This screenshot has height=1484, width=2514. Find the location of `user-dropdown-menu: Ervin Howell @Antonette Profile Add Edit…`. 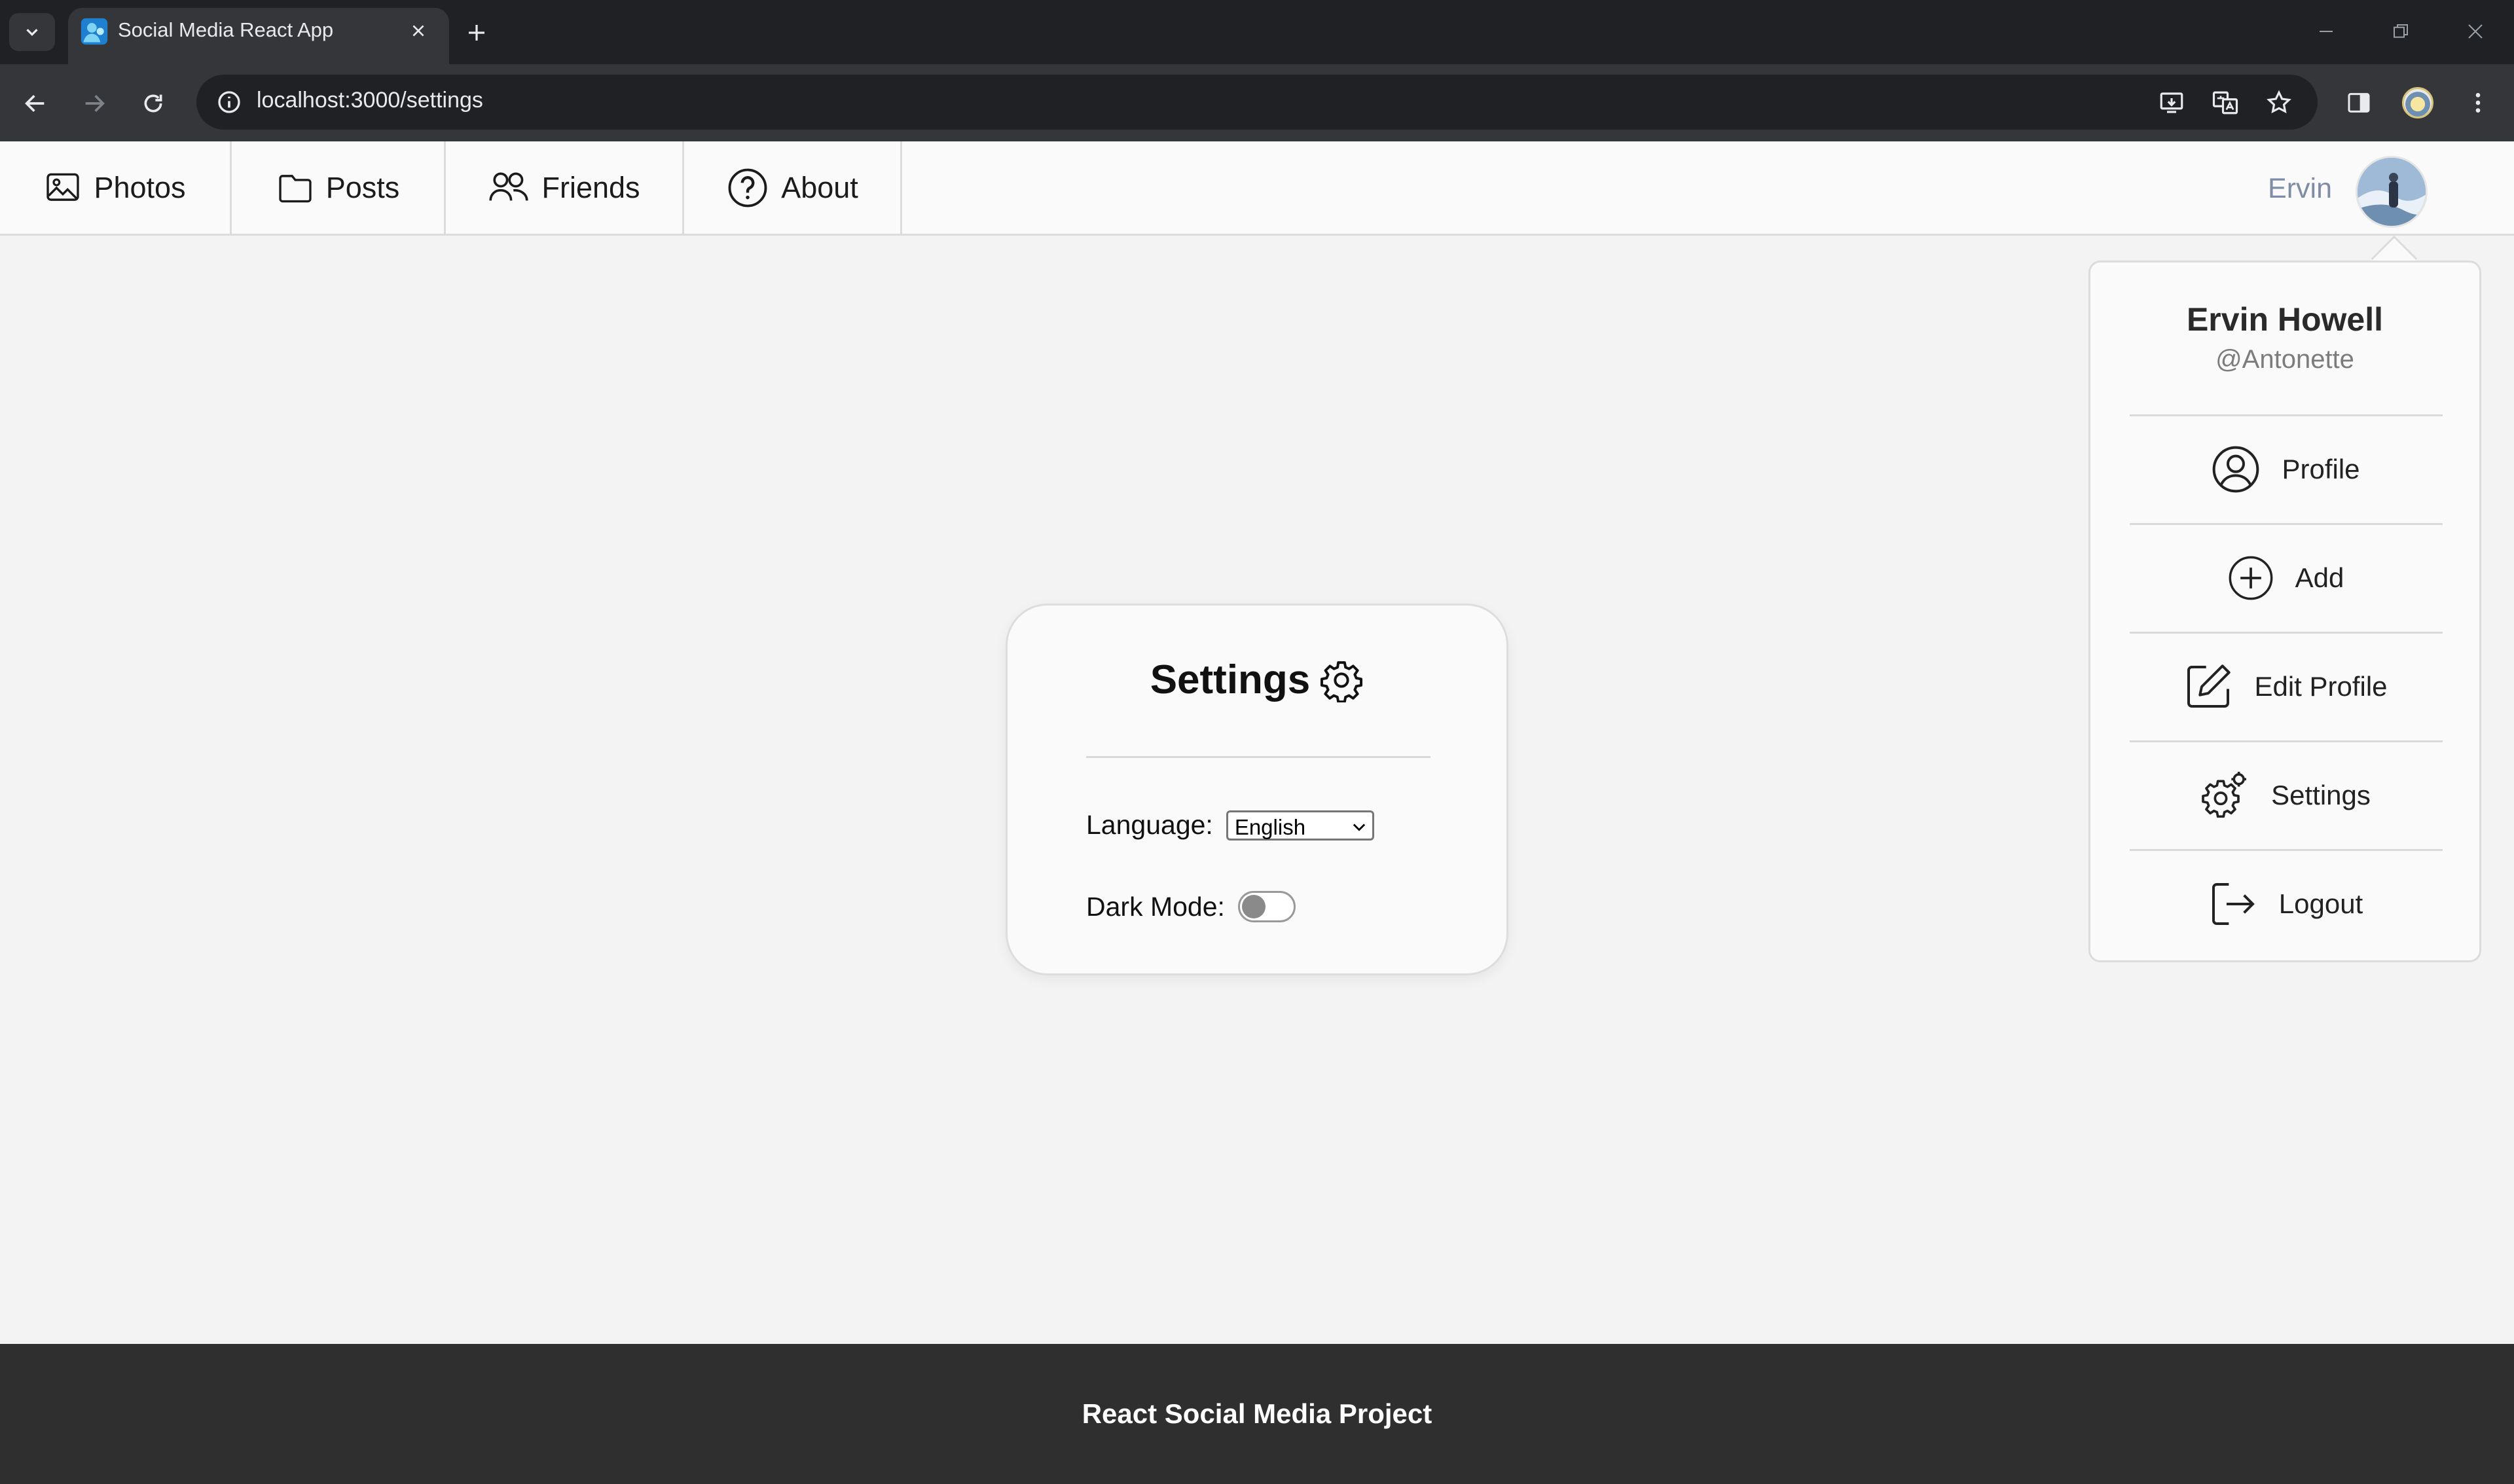

user-dropdown-menu: Ervin Howell @Antonette Profile Add Edit… is located at coordinates (2284, 611).